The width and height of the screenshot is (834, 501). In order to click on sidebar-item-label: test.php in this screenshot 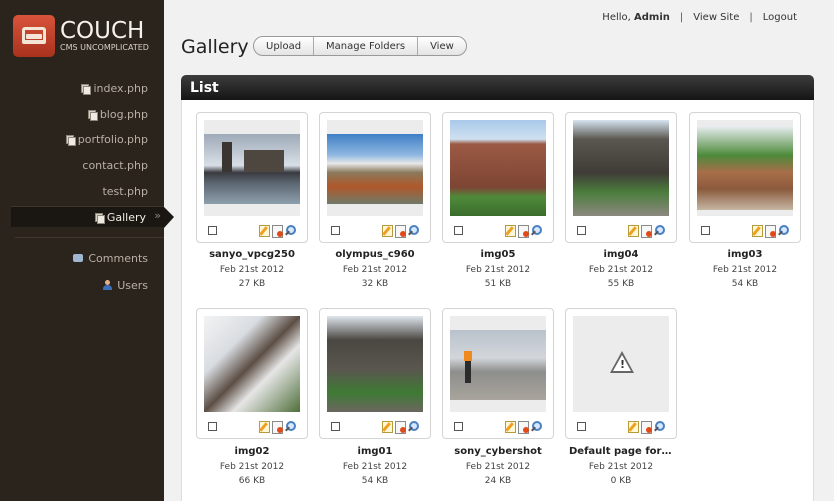, I will do `click(125, 191)`.